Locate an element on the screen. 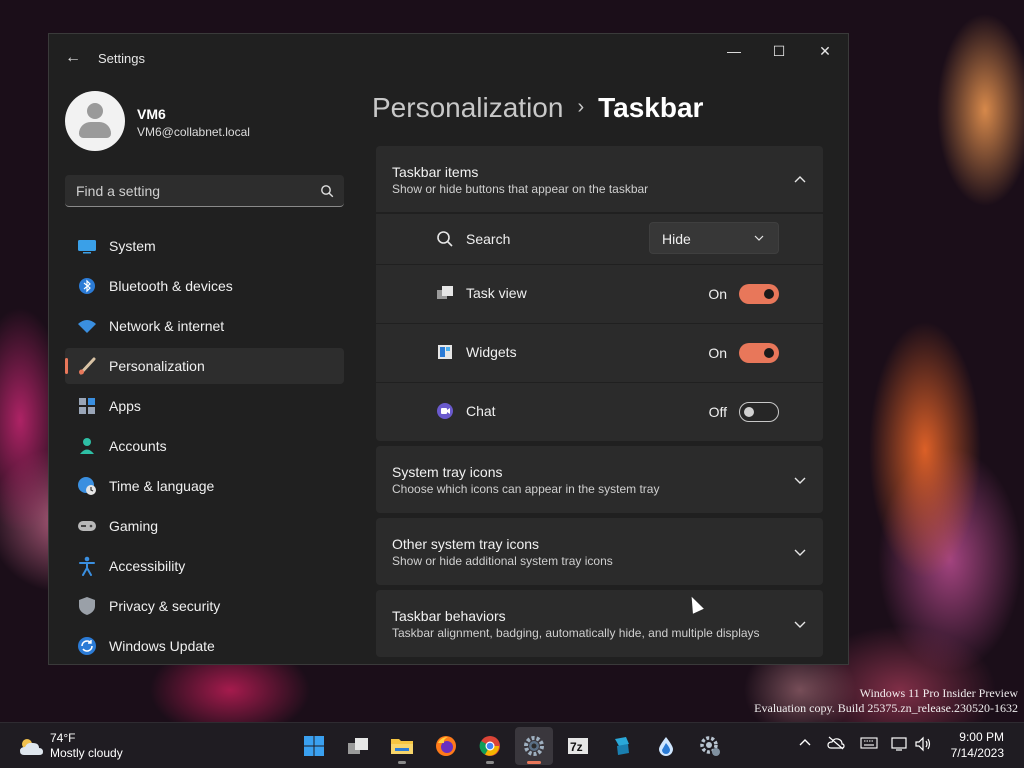  bluetooth-icon is located at coordinates (87, 286).